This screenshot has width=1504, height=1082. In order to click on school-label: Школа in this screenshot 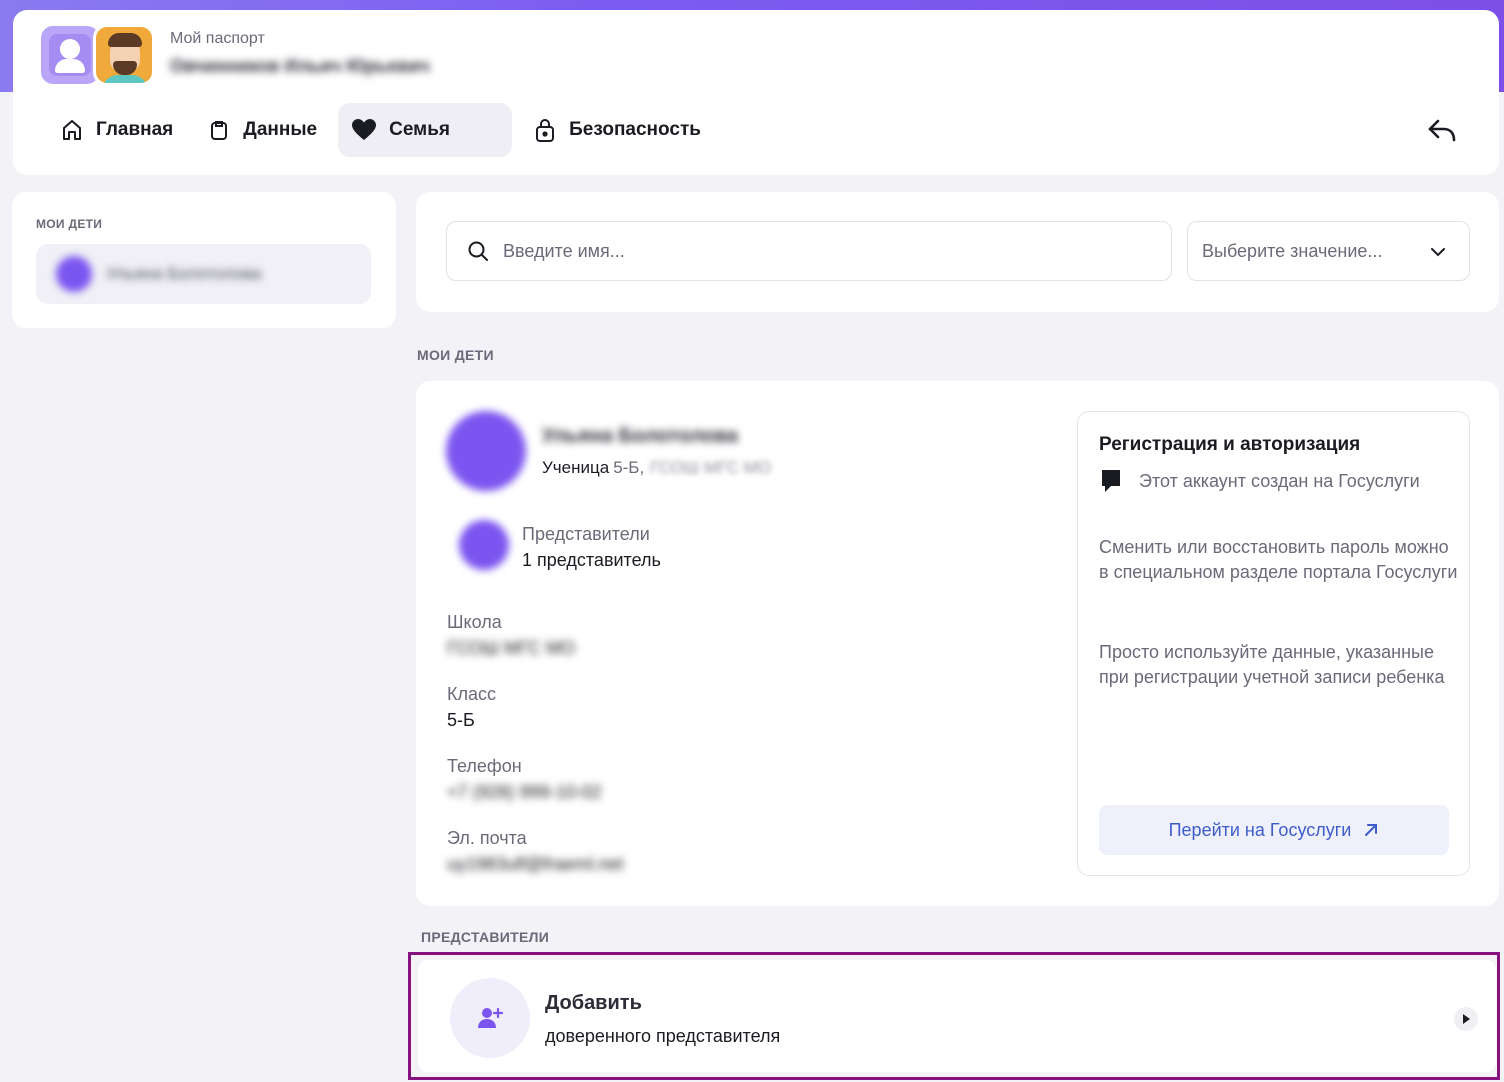, I will do `click(474, 622)`.